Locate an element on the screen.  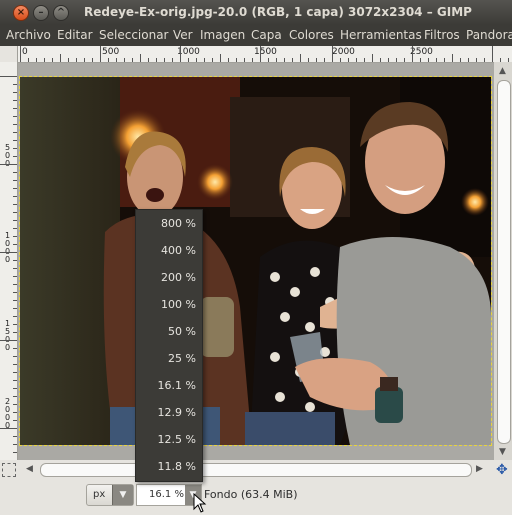
zoom-option: 16.1 % is located at coordinates (168, 385).